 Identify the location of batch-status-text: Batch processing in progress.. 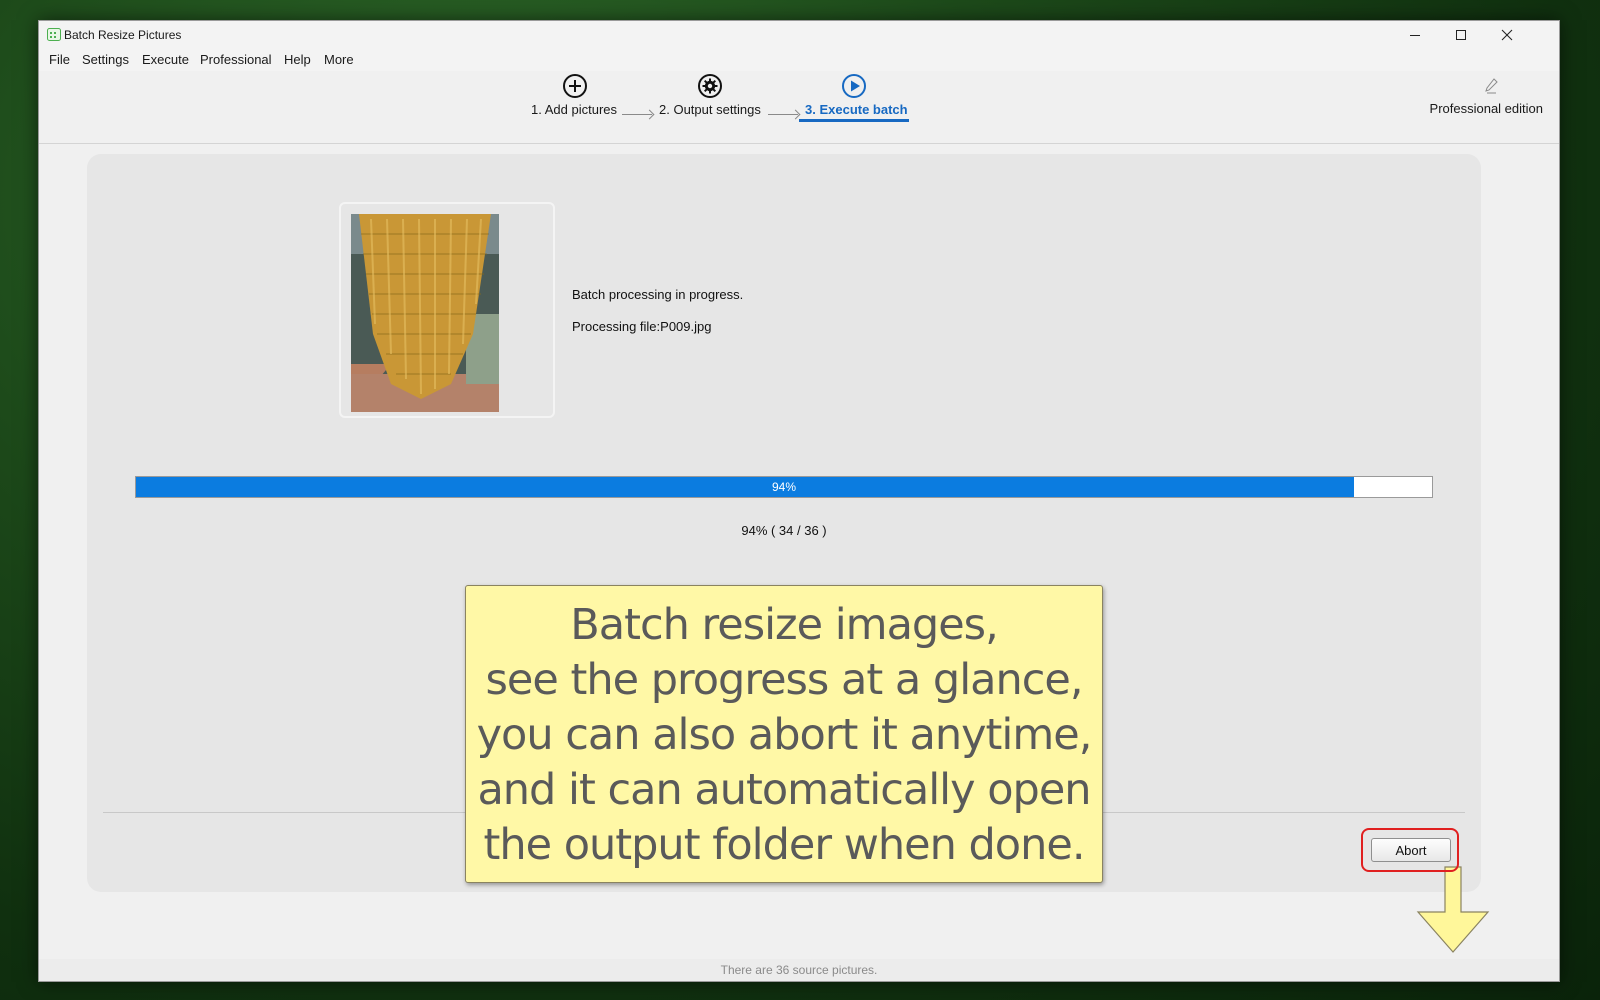
(658, 294).